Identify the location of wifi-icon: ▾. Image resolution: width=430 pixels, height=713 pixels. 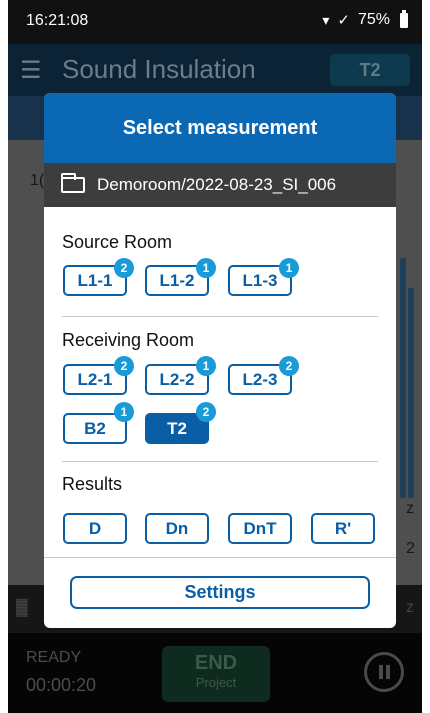
(326, 19).